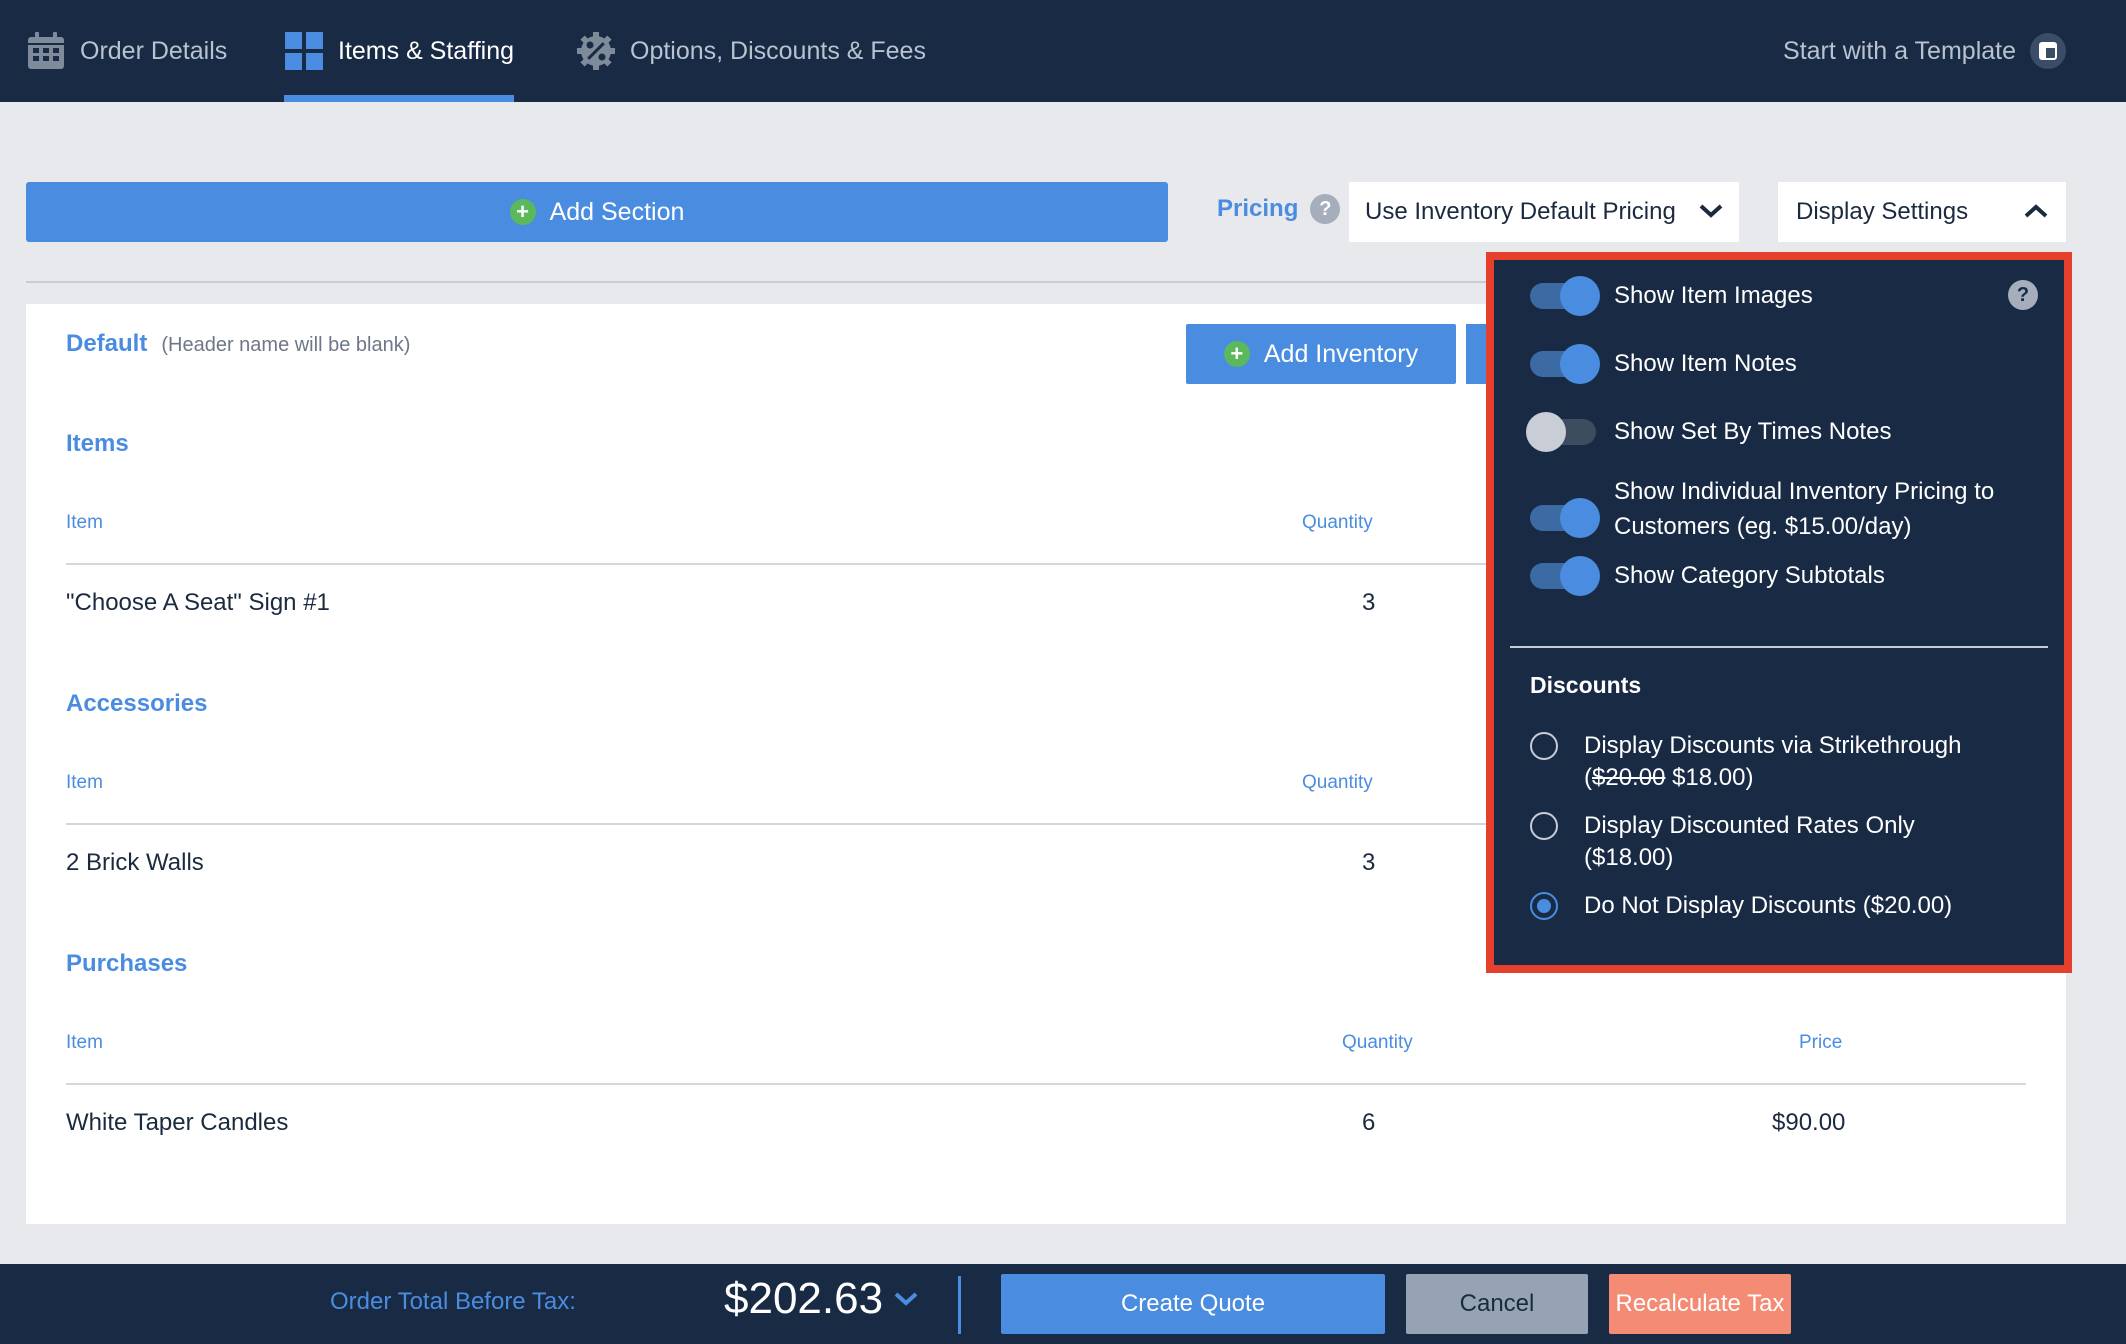 The height and width of the screenshot is (1344, 2126). Describe the element at coordinates (1258, 208) in the screenshot. I see `pricing-label: Pricing` at that location.